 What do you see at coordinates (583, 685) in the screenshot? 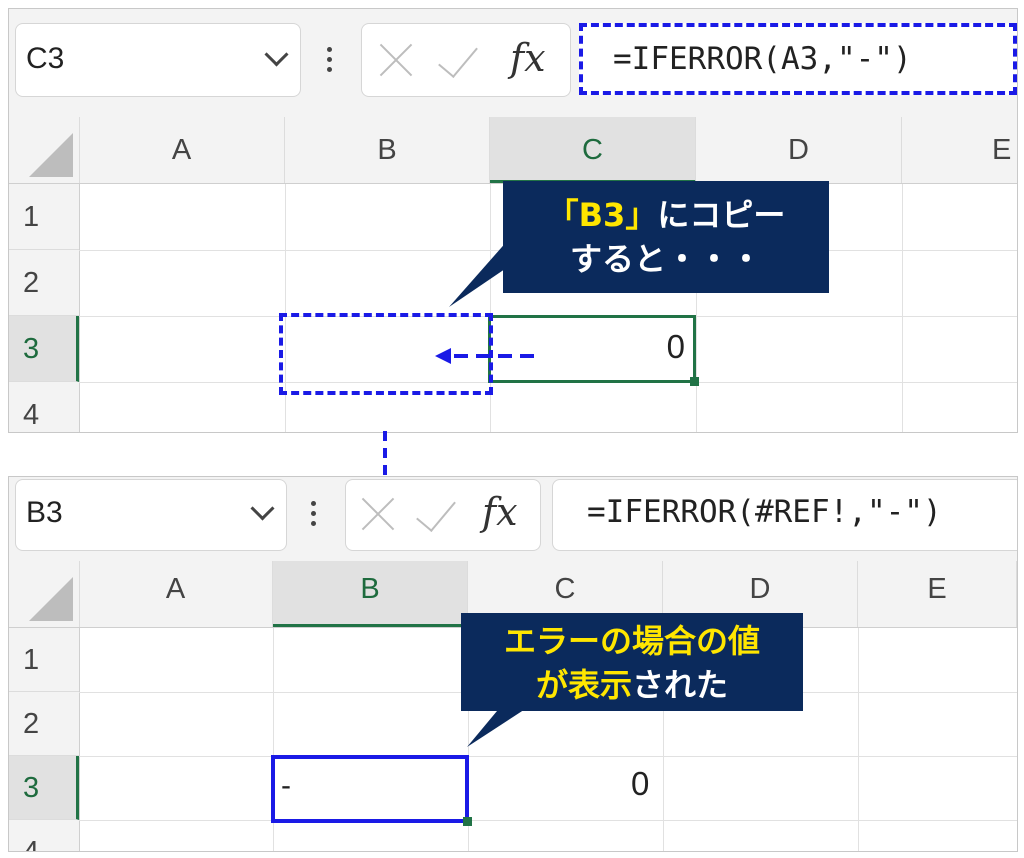
I see `callout-highlight: が表示` at bounding box center [583, 685].